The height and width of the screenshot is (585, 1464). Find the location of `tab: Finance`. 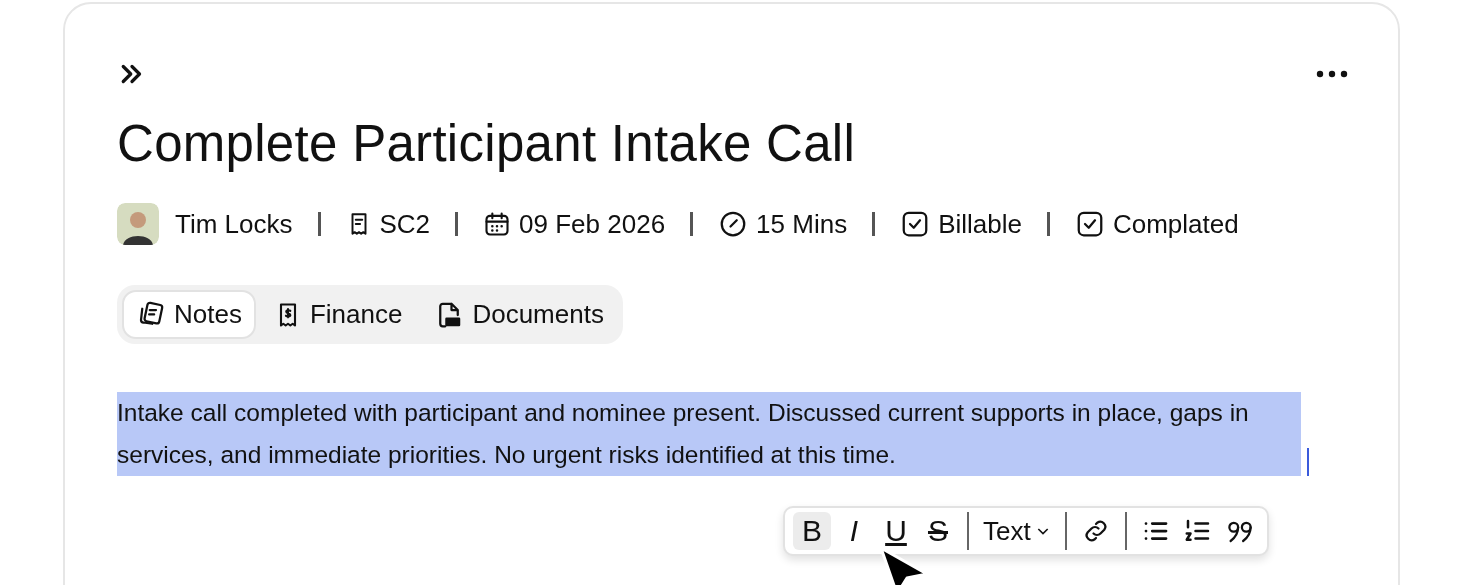

tab: Finance is located at coordinates (338, 314).